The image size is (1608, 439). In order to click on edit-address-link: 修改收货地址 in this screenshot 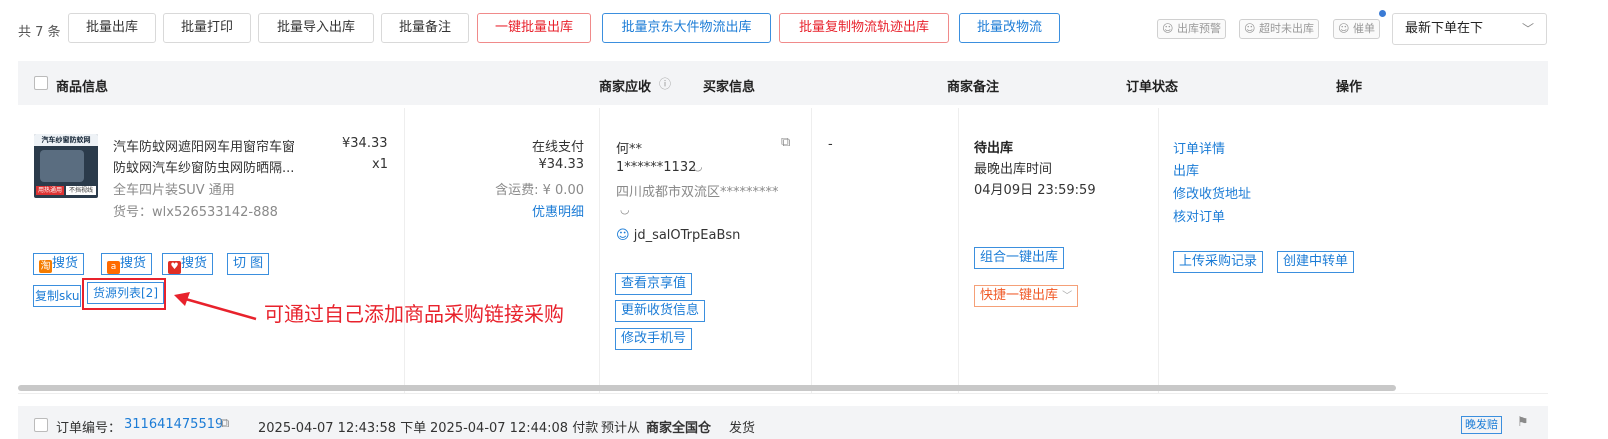, I will do `click(1212, 192)`.